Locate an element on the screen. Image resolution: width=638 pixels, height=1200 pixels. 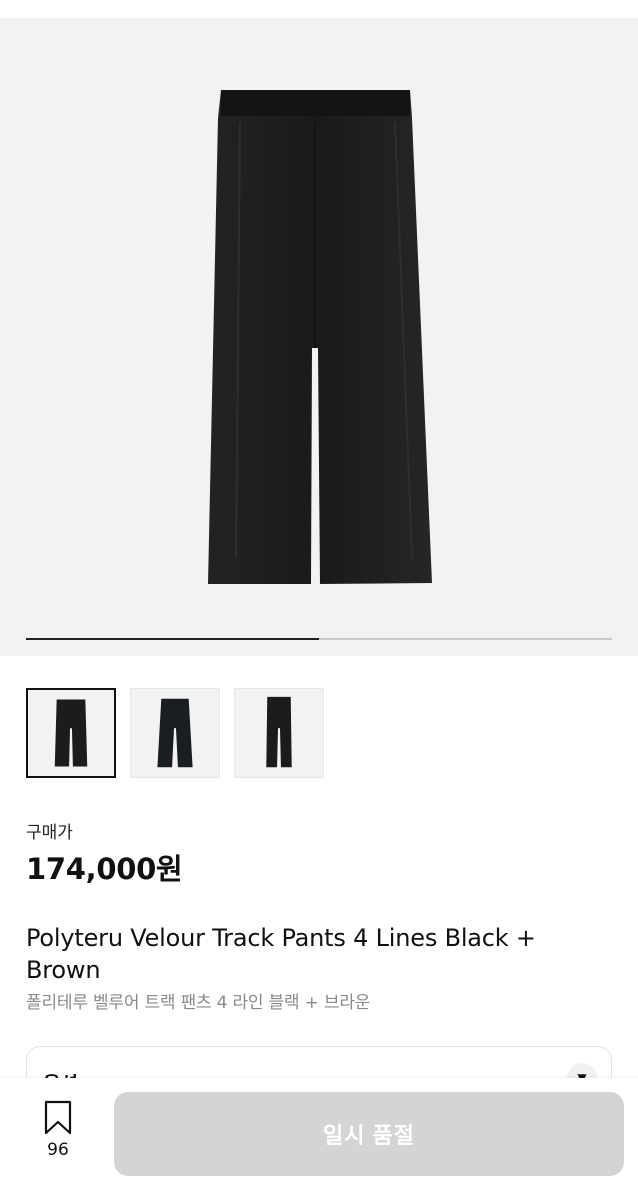
bookmark-count: 96 is located at coordinates (58, 1150).